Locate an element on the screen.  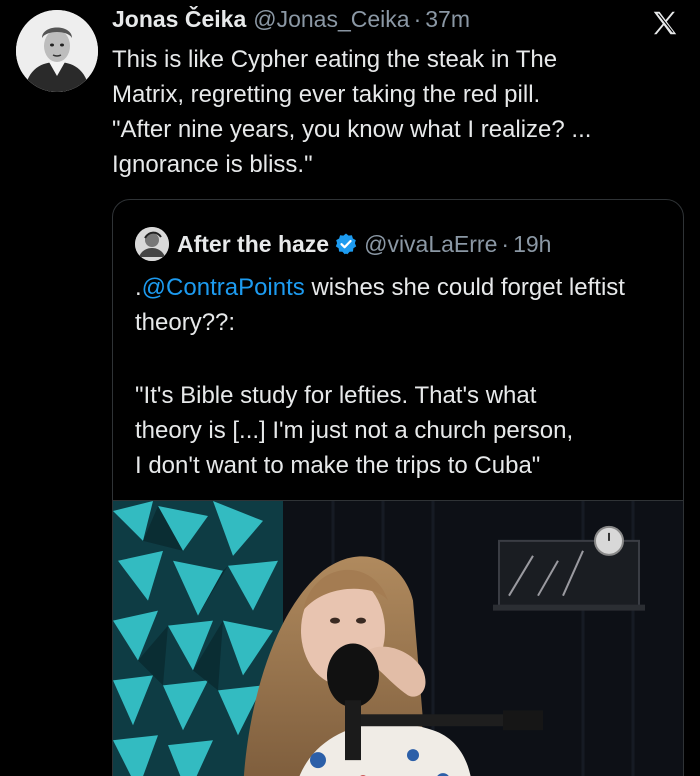
quoted-author-handle: @vivaLaErre is located at coordinates (430, 244).